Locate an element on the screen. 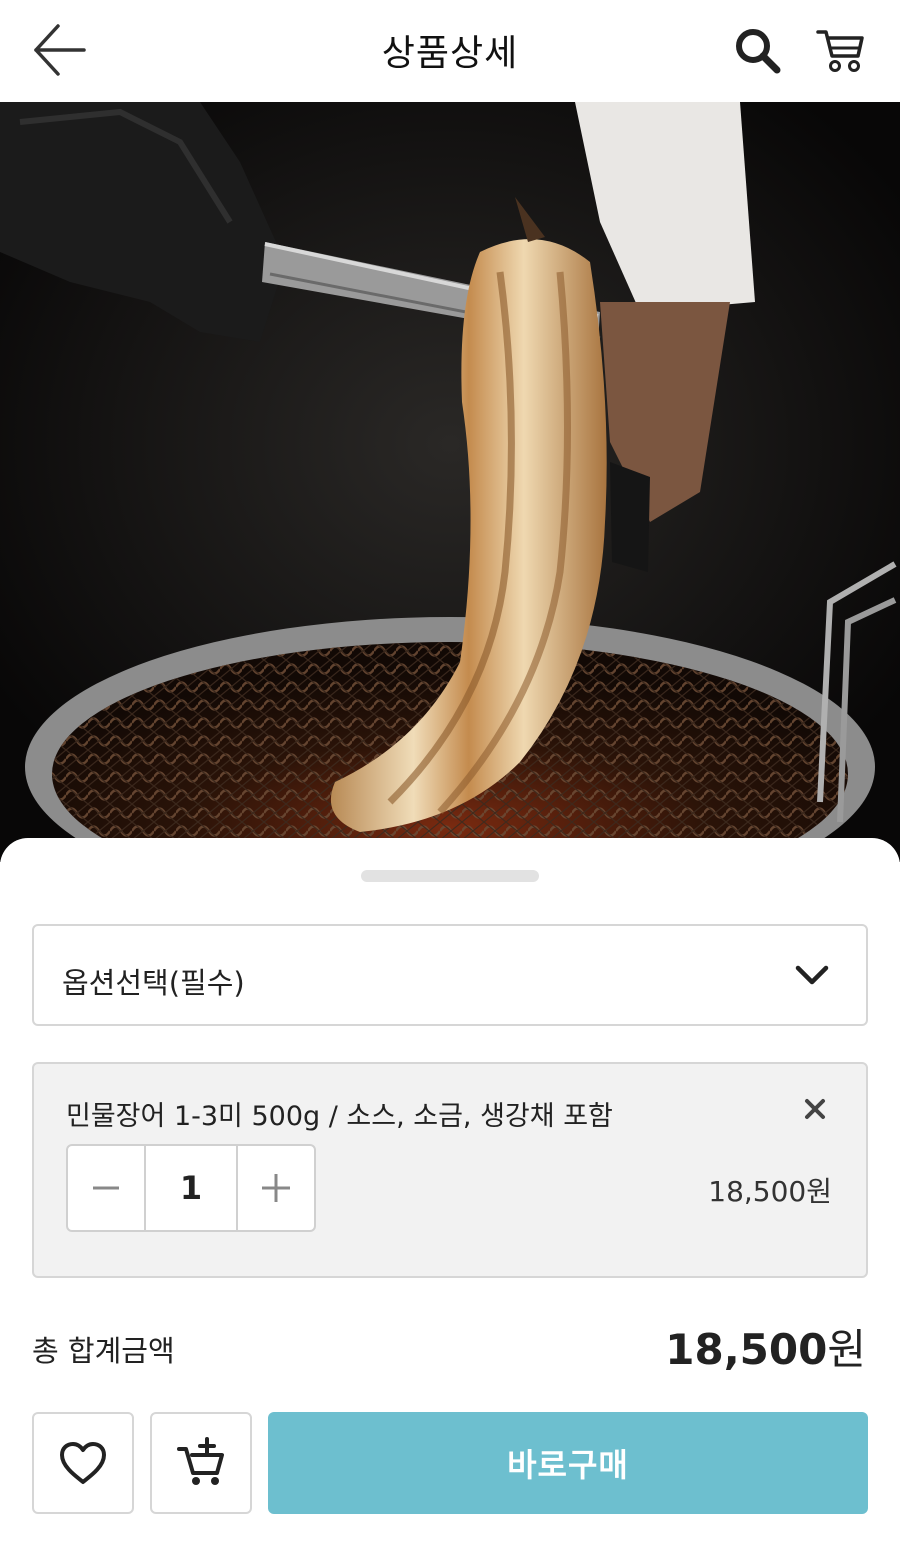 Image resolution: width=900 pixels, height=1546 pixels. sheet-drag-handle is located at coordinates (450, 876).